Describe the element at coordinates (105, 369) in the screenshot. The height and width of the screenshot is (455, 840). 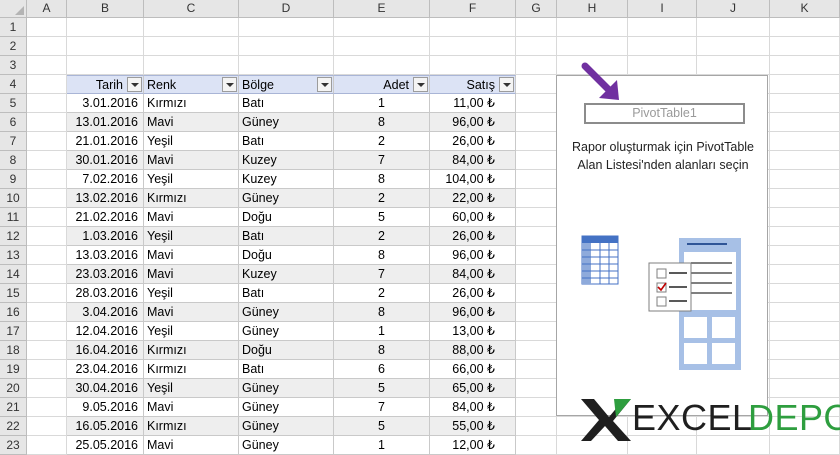
I see `table-cell-tarih: 23.04.2016` at that location.